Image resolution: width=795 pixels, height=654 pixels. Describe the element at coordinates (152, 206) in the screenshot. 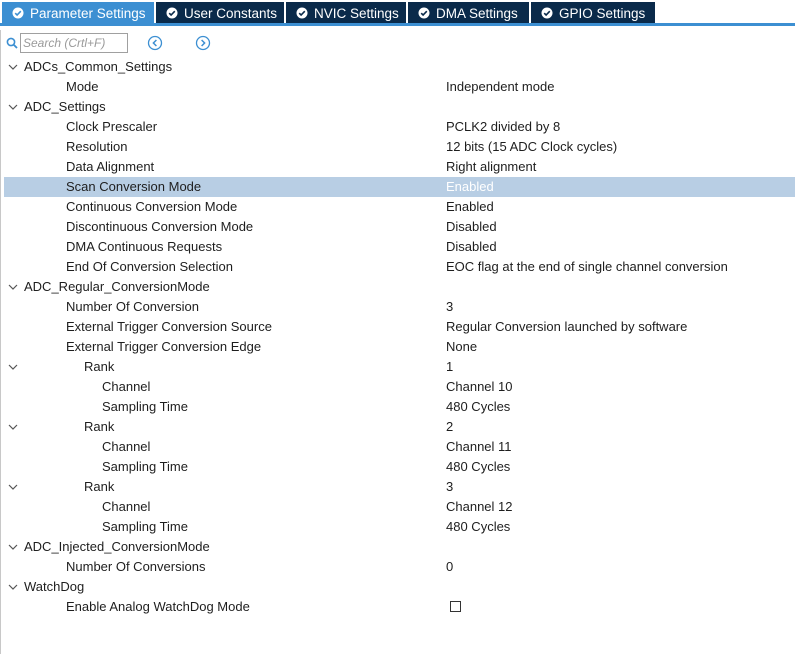

I see `row-label: Continuous Conversion Mode` at that location.